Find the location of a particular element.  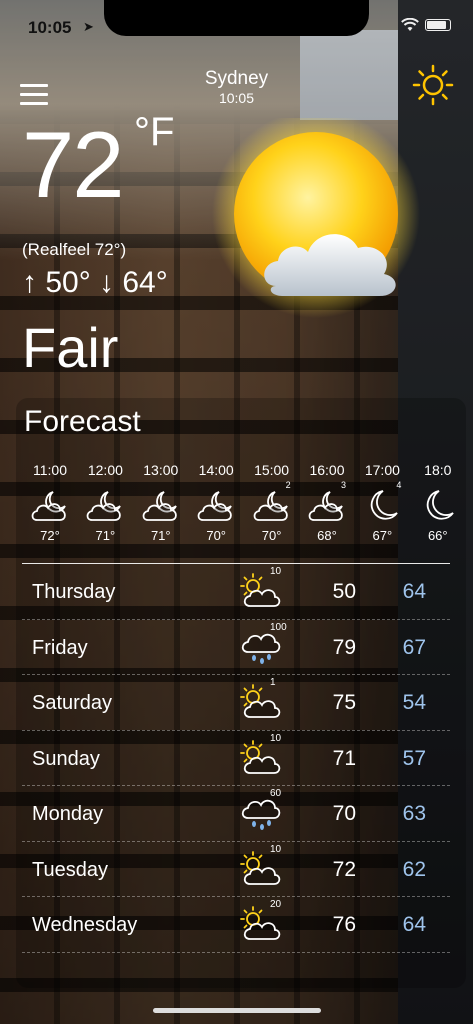

precip-chance: 1 is located at coordinates (273, 682).